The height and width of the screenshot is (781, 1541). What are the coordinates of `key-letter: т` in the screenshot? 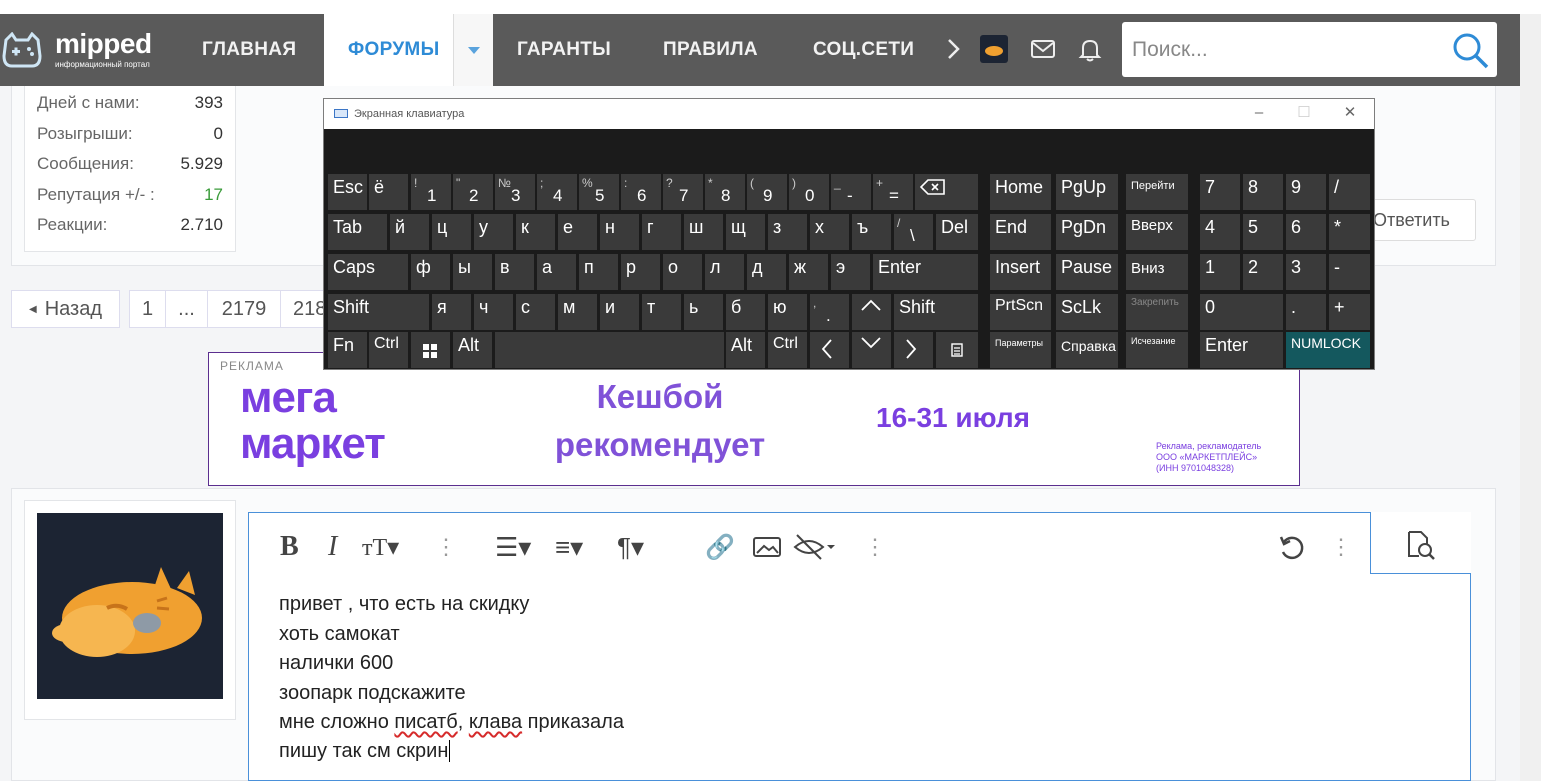 It's located at (661, 312).